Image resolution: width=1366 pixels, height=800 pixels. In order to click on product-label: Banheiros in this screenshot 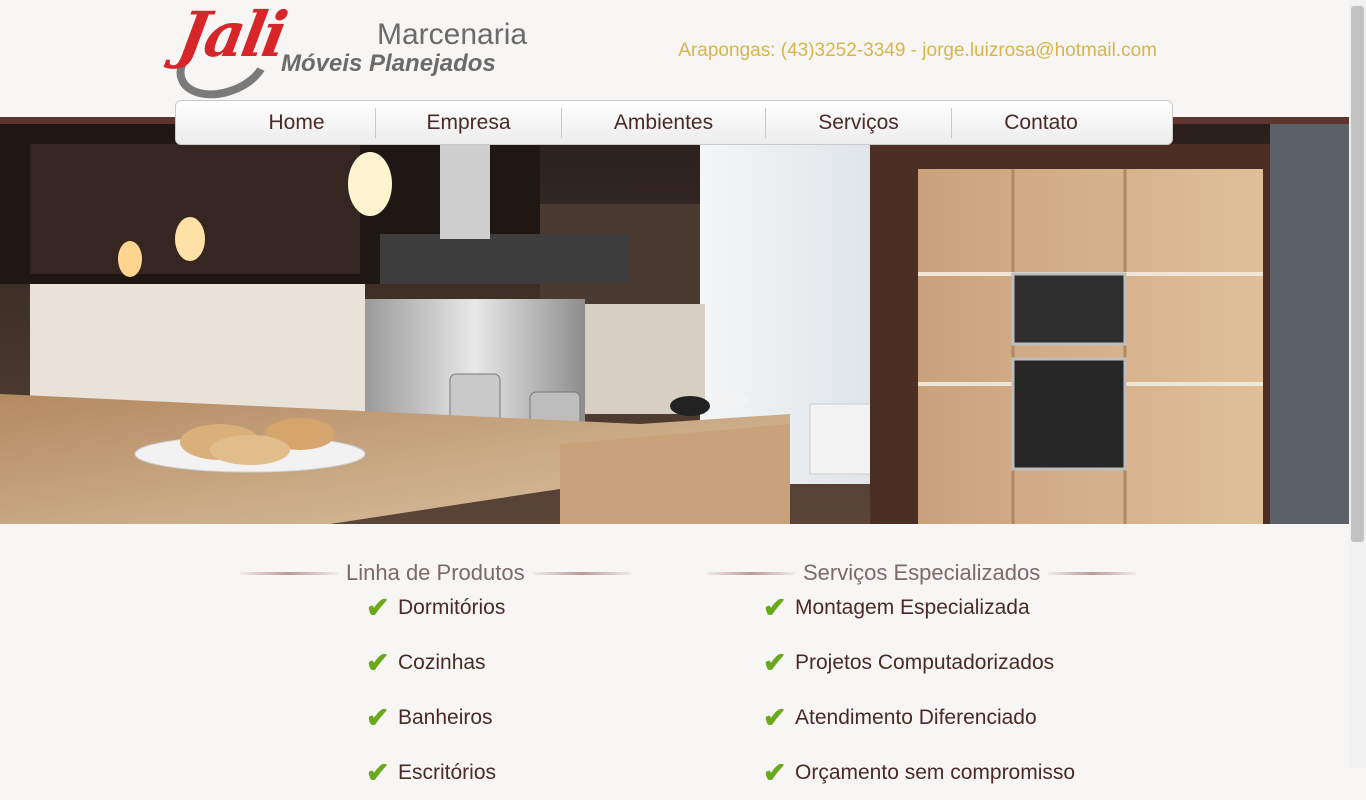, I will do `click(445, 717)`.